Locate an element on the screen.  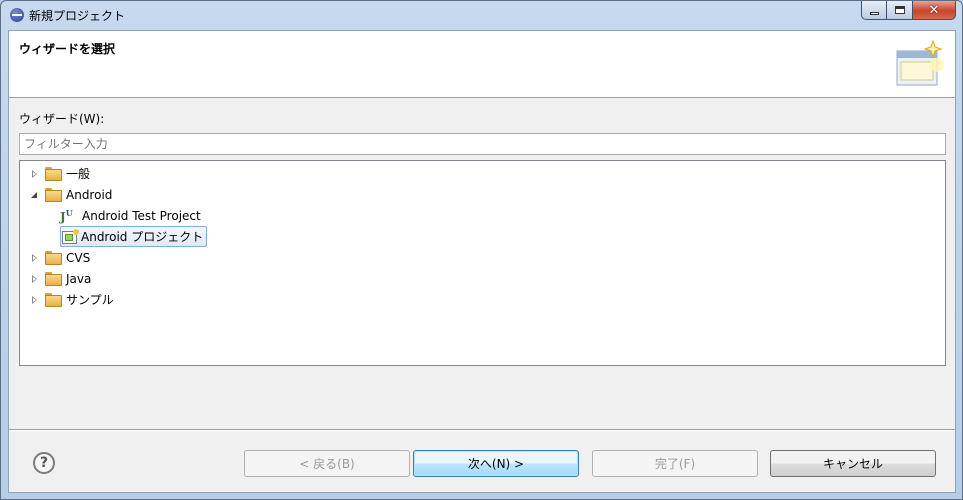
help-icon: ? is located at coordinates (44, 463).